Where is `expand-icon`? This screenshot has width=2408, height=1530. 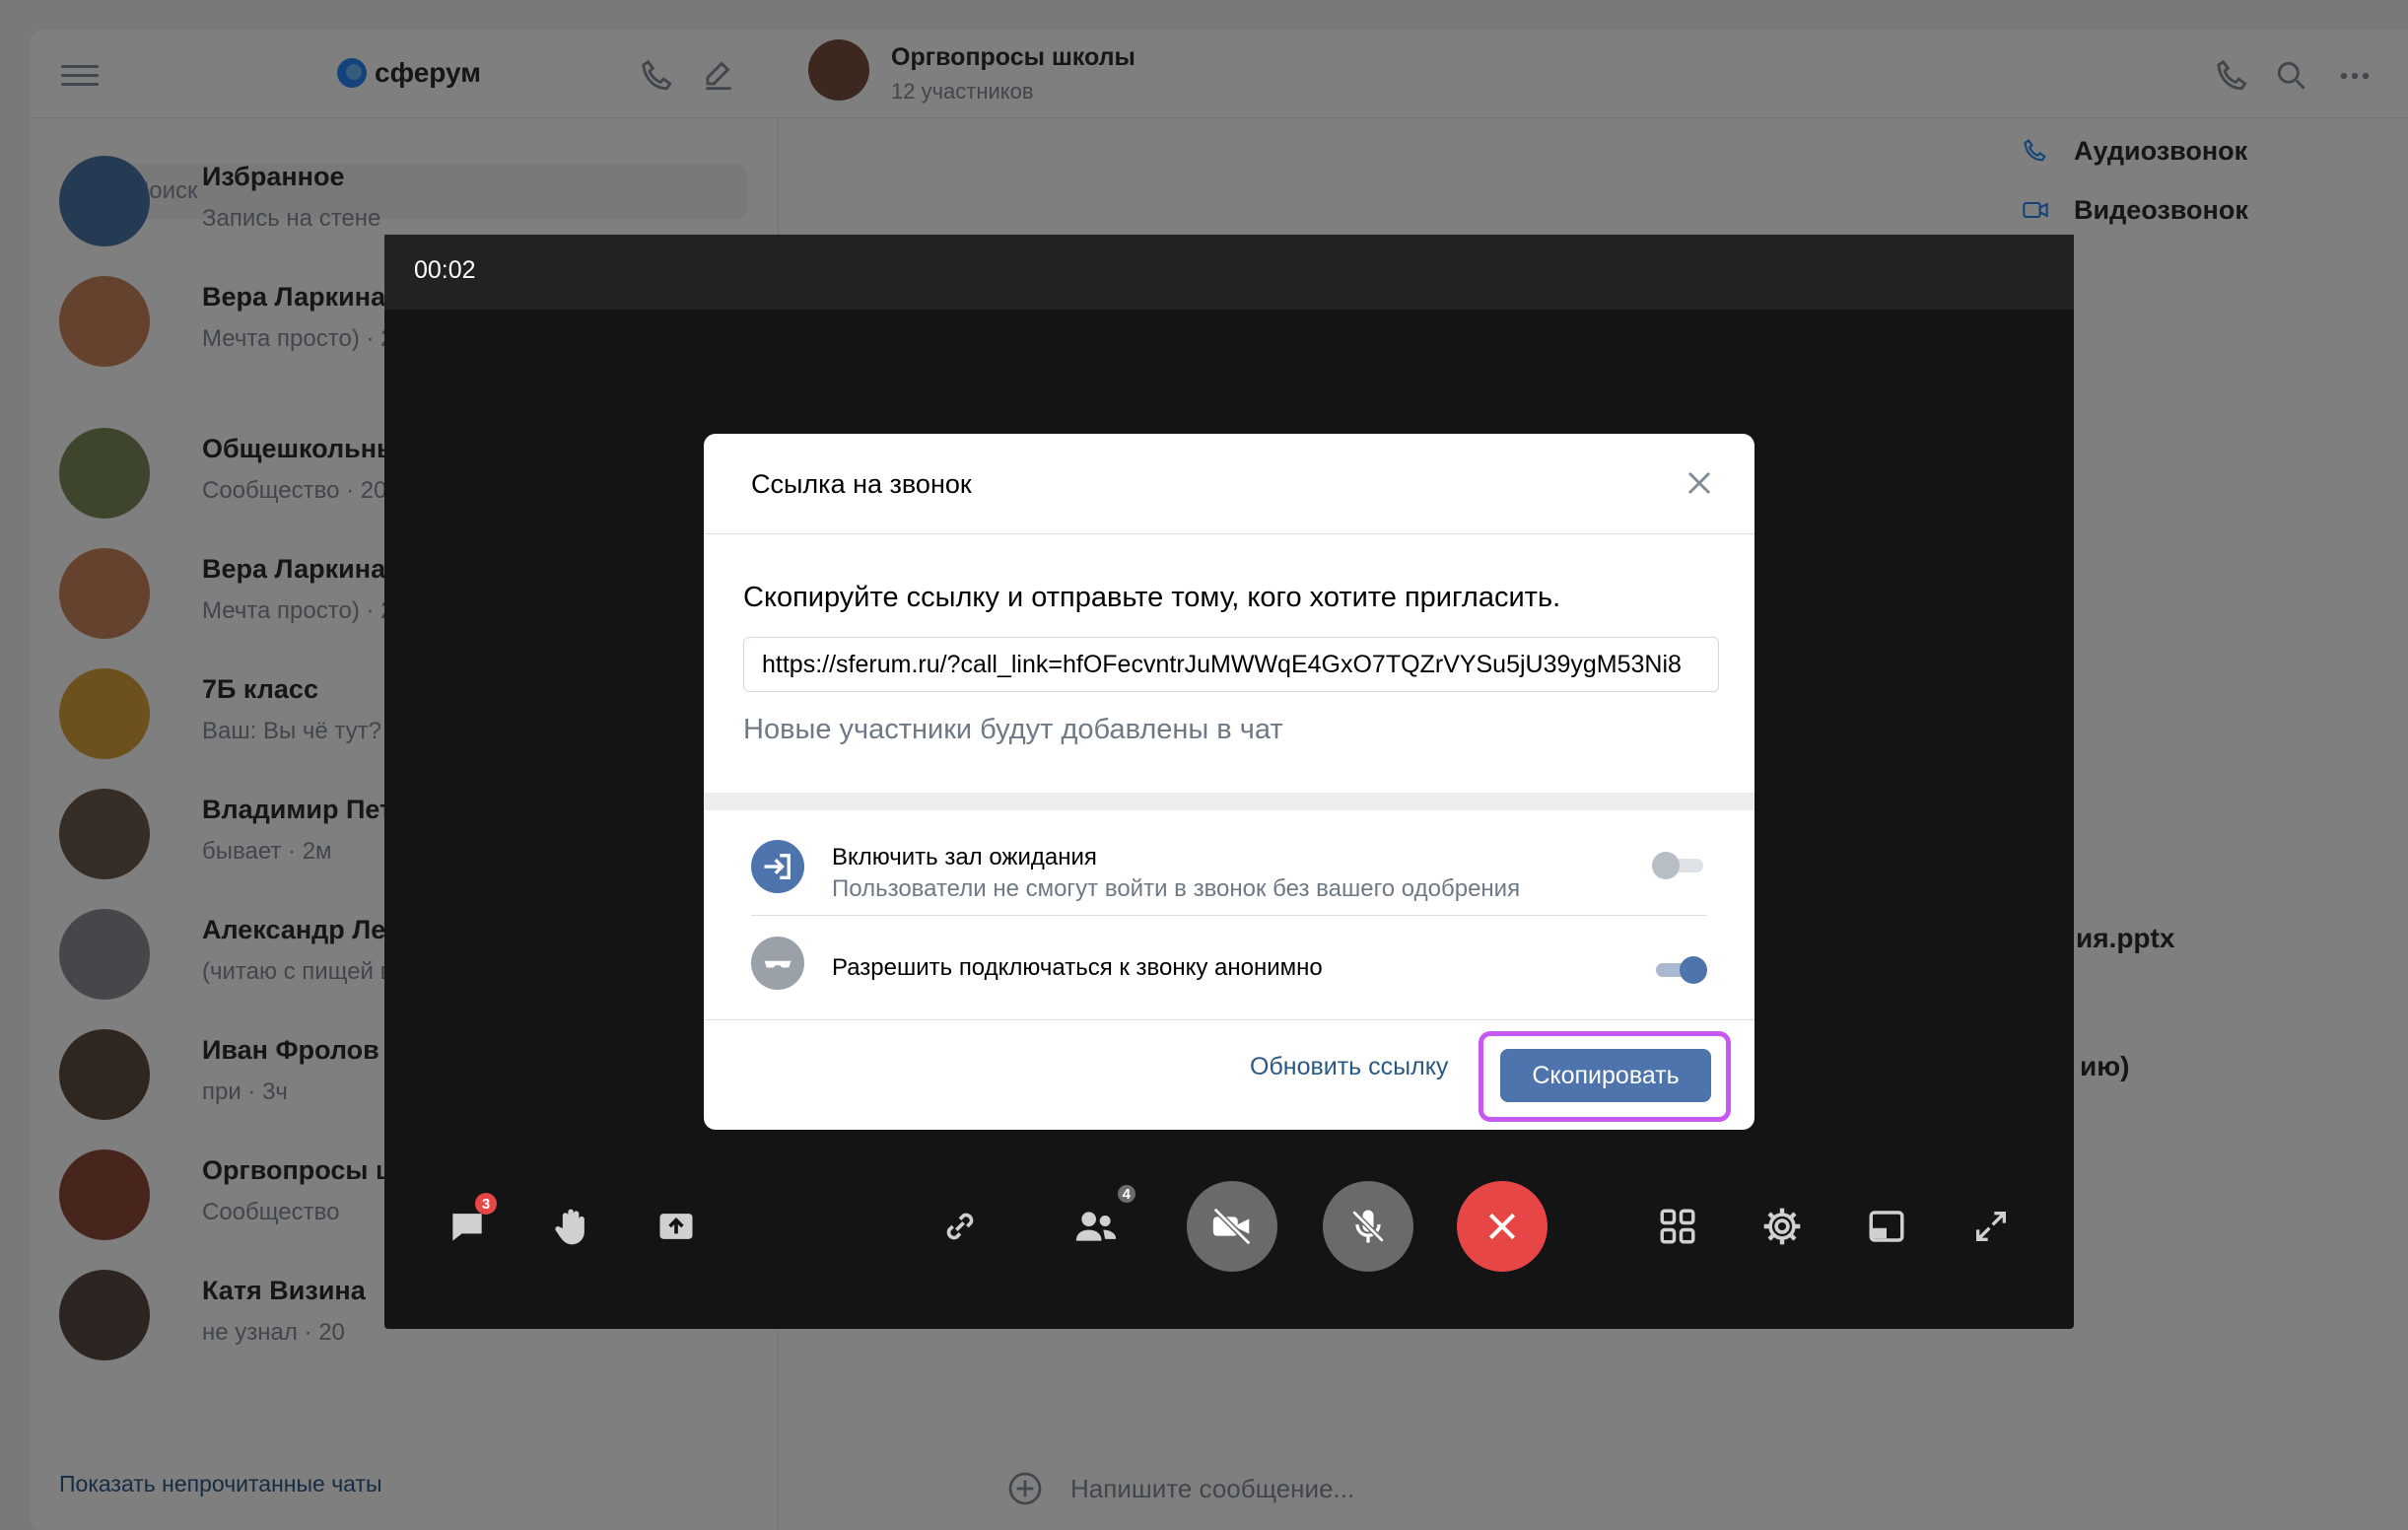
expand-icon is located at coordinates (1991, 1226).